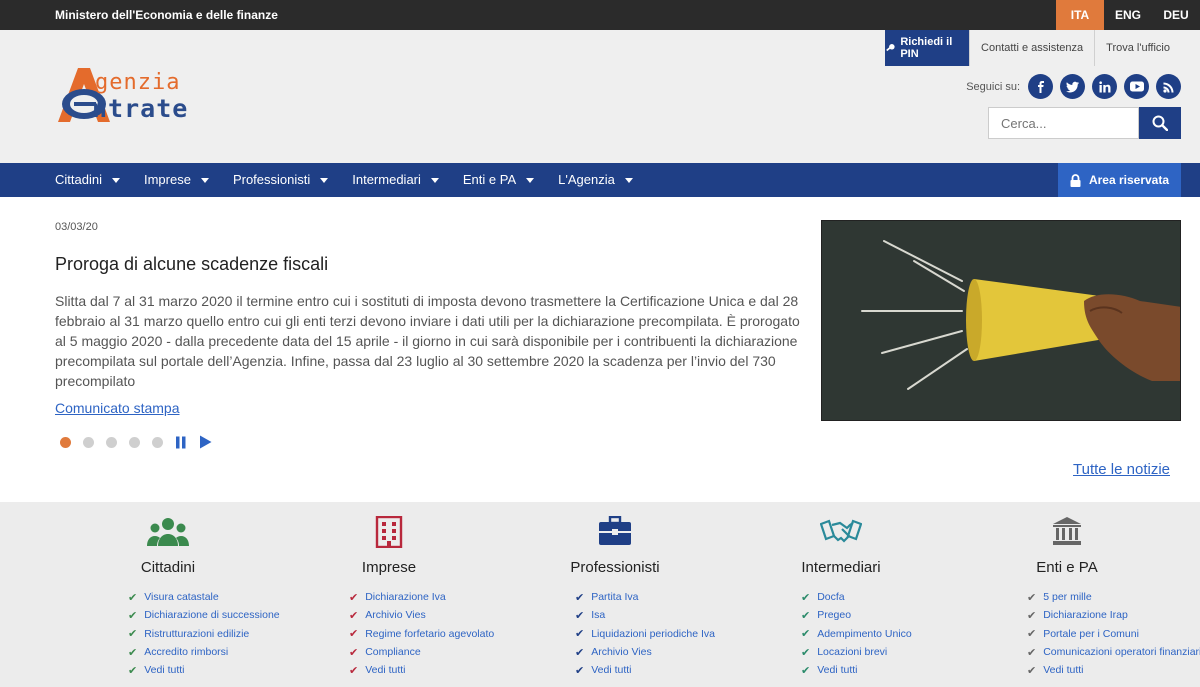 The image size is (1200, 687). What do you see at coordinates (856, 615) in the screenshot?
I see `list-item: ✔ Pregeo` at bounding box center [856, 615].